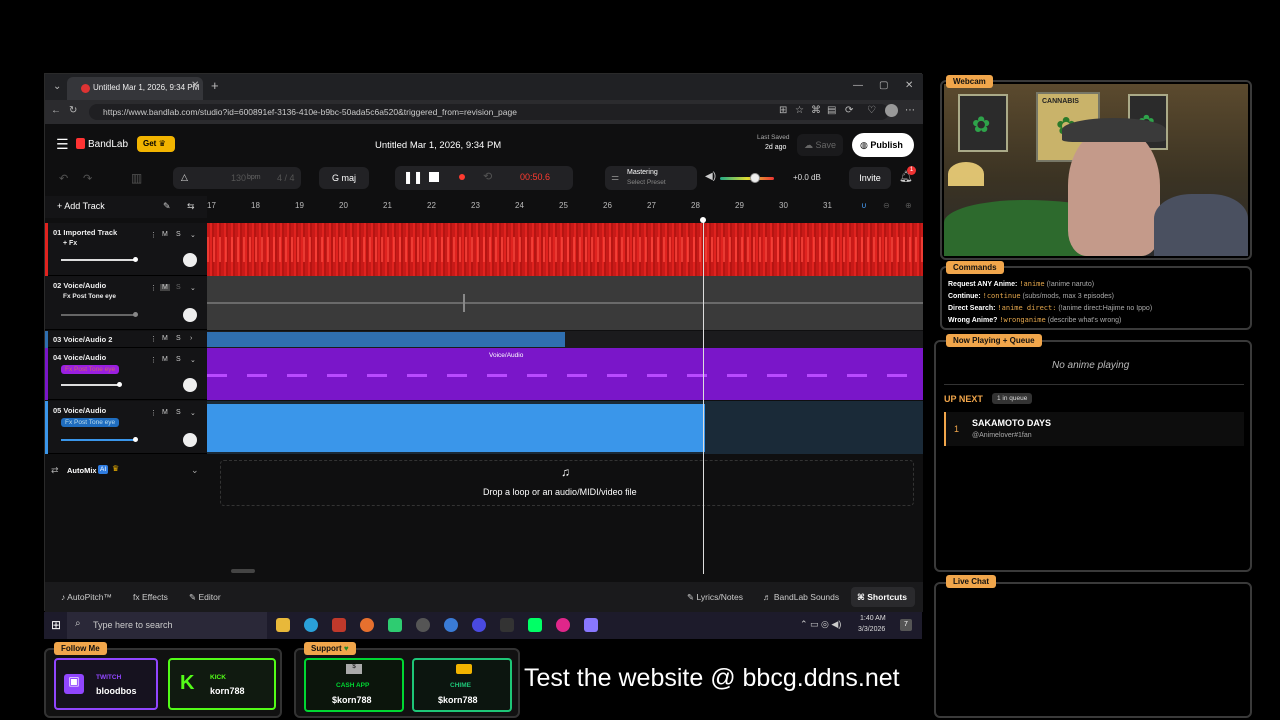 This screenshot has width=1280, height=720. What do you see at coordinates (339, 625) in the screenshot?
I see `voicemeeter-icon` at bounding box center [339, 625].